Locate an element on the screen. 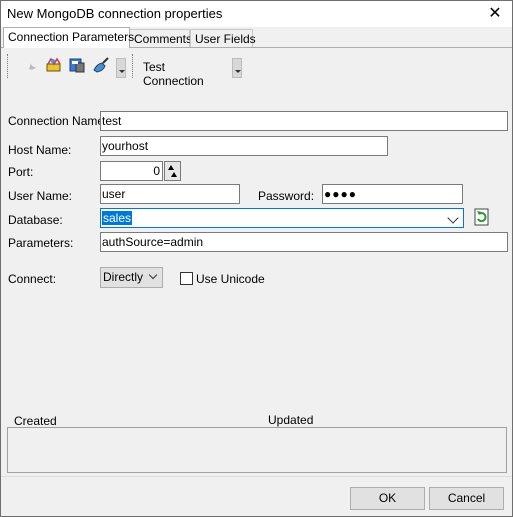  database-label: Database: is located at coordinates (35, 220).